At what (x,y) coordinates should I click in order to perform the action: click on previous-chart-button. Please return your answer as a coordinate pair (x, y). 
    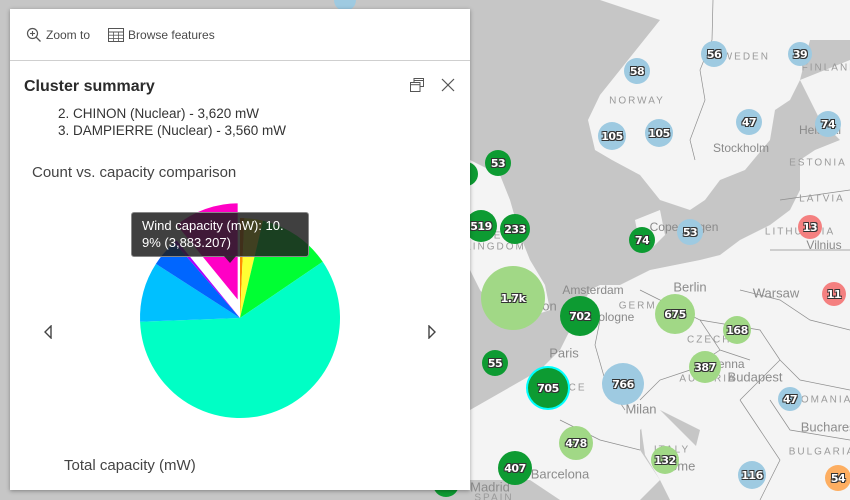
    Looking at the image, I should click on (48, 332).